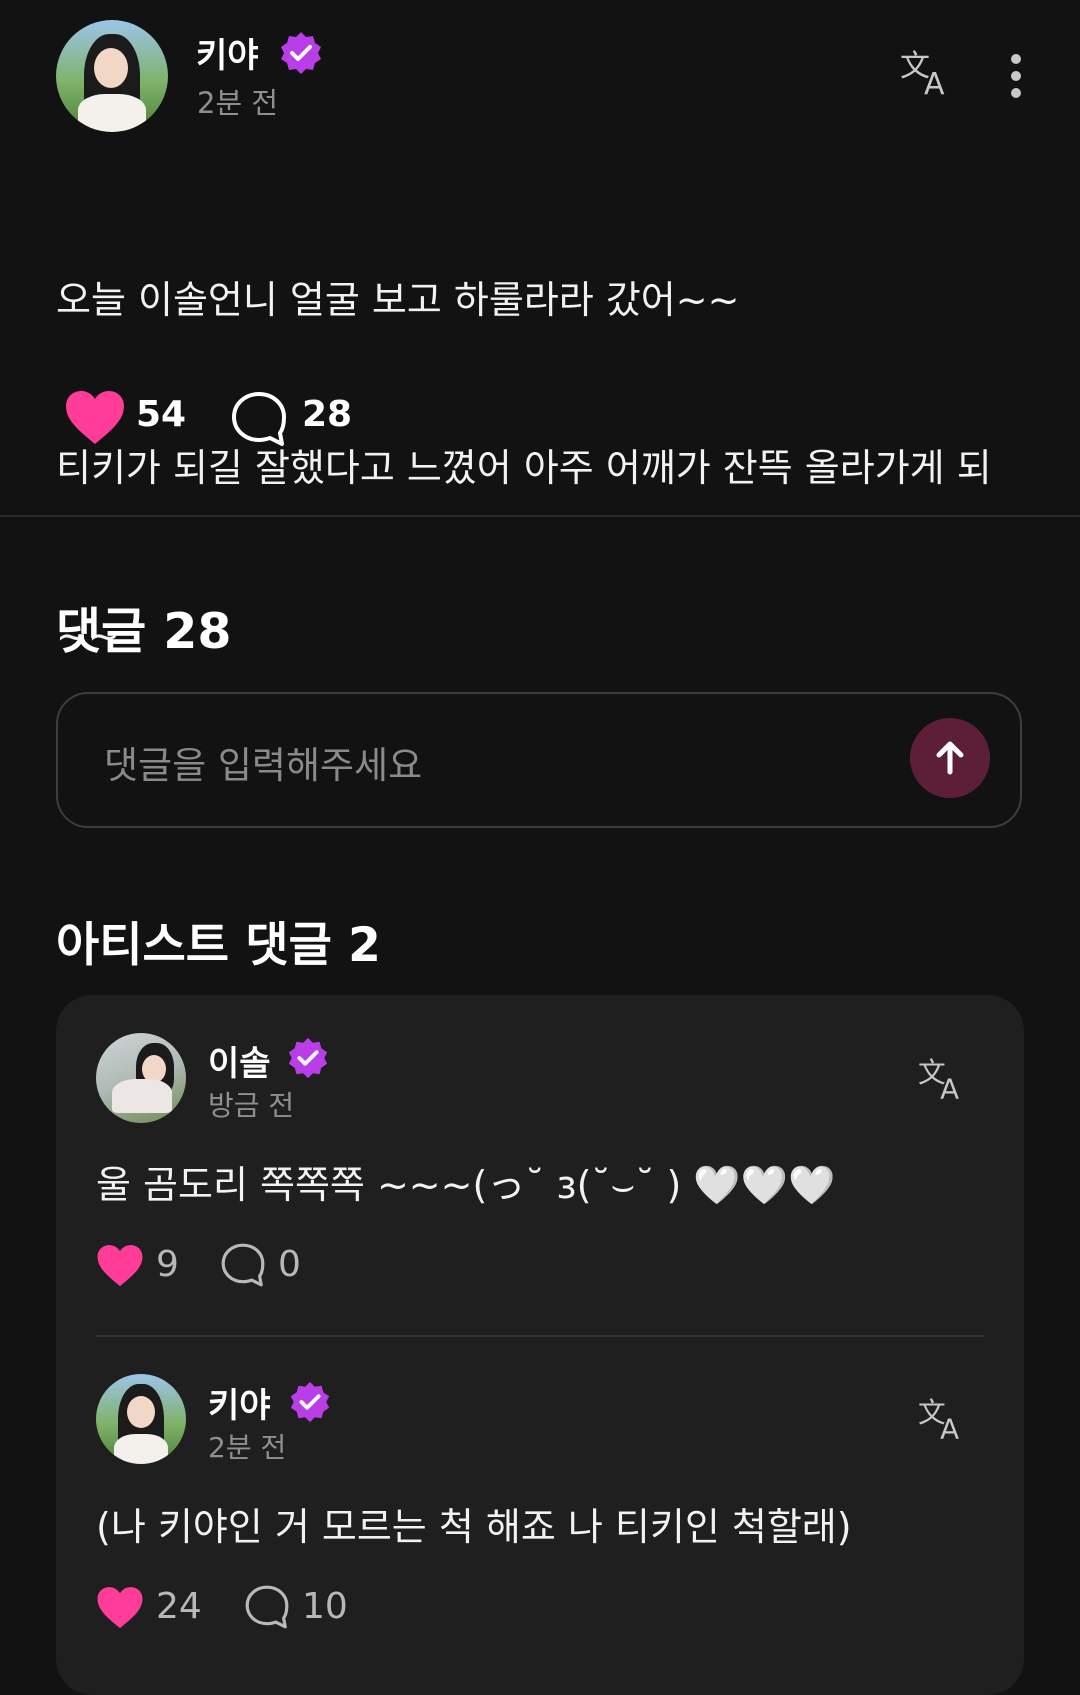 This screenshot has width=1080, height=1695. What do you see at coordinates (112, 76) in the screenshot?
I see `author-avatar` at bounding box center [112, 76].